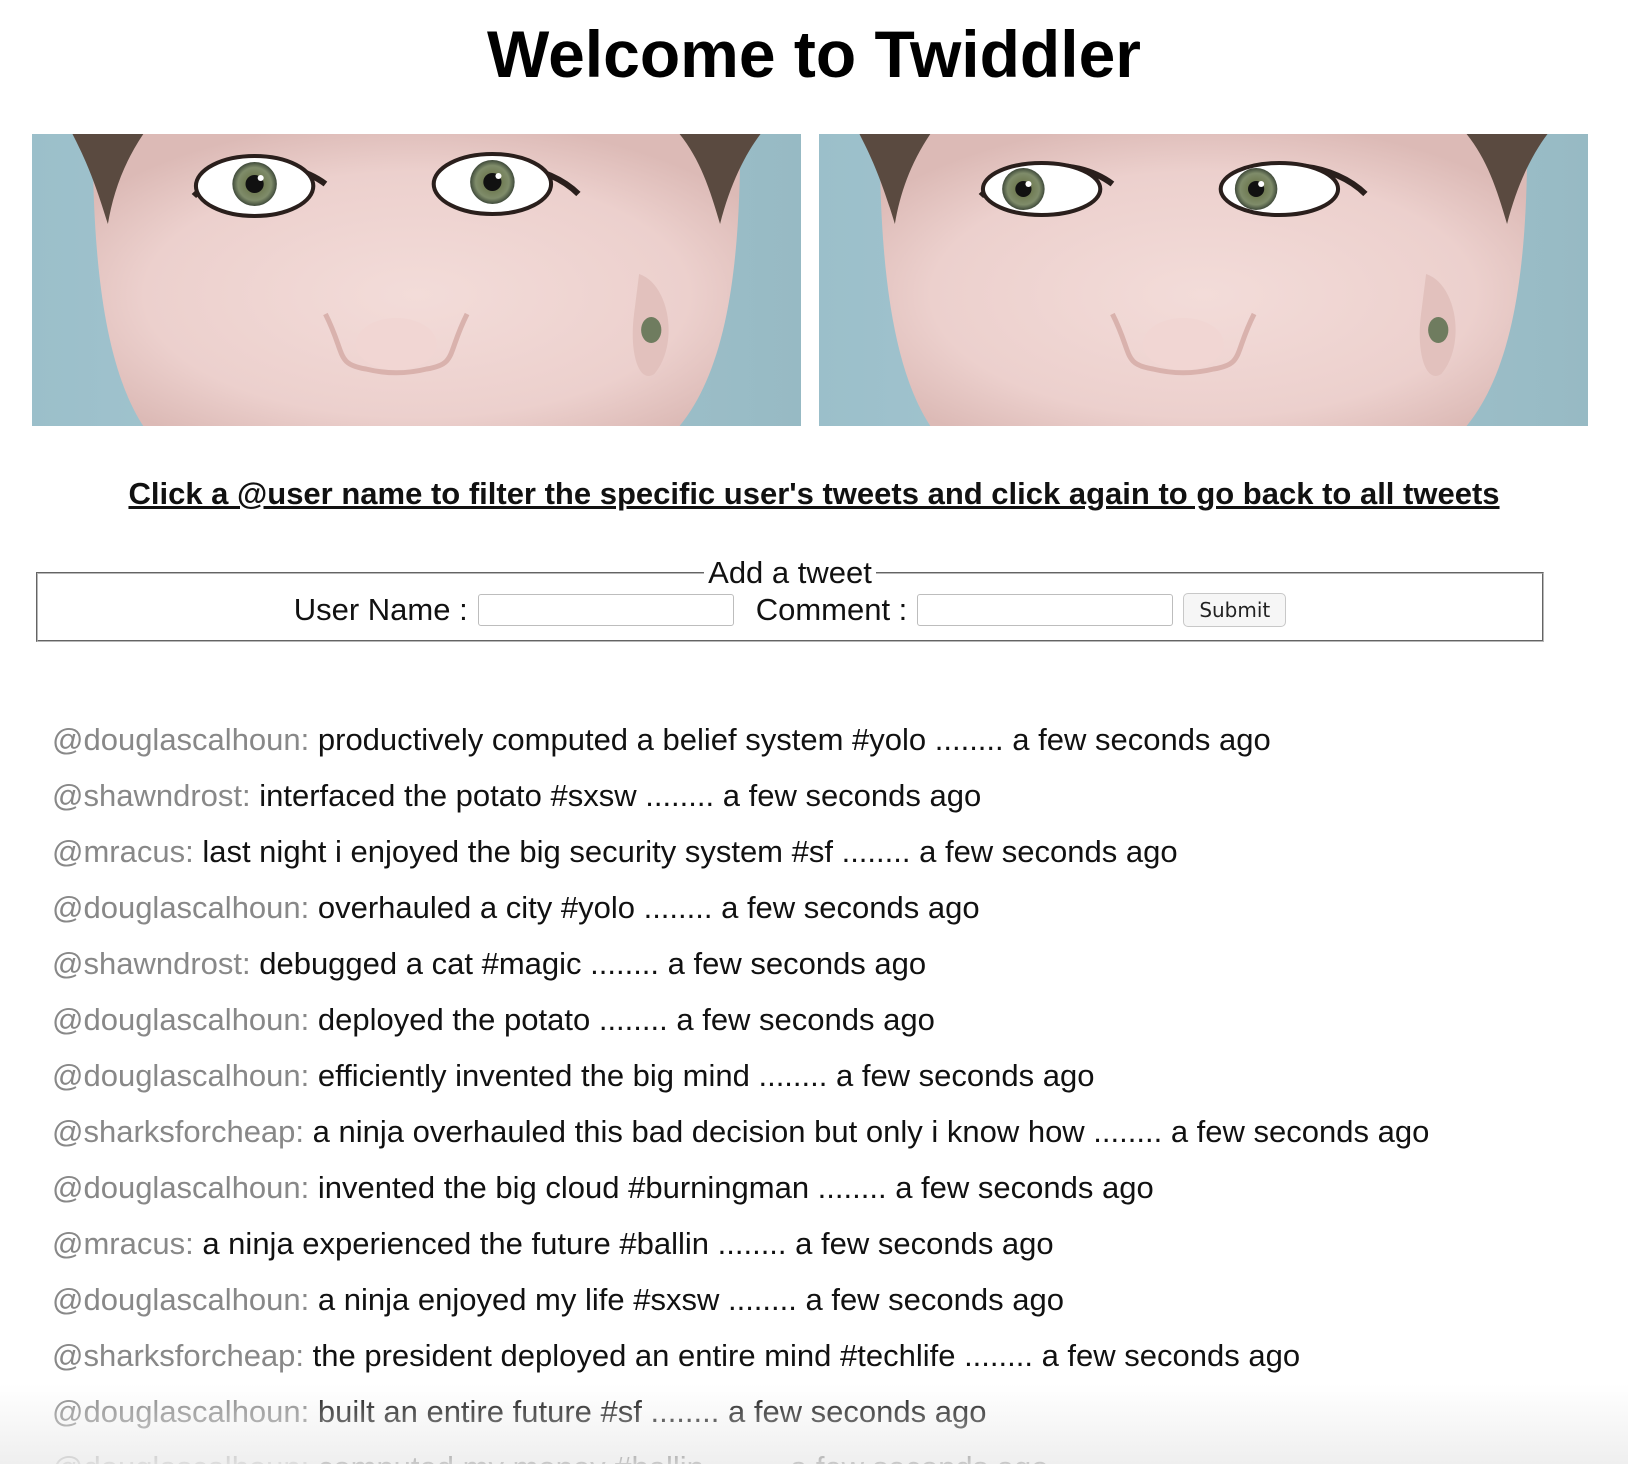 This screenshot has height=1464, width=1628. I want to click on add-tweet-form: Add a tweet User Name : Comment : Submit, so click(790, 599).